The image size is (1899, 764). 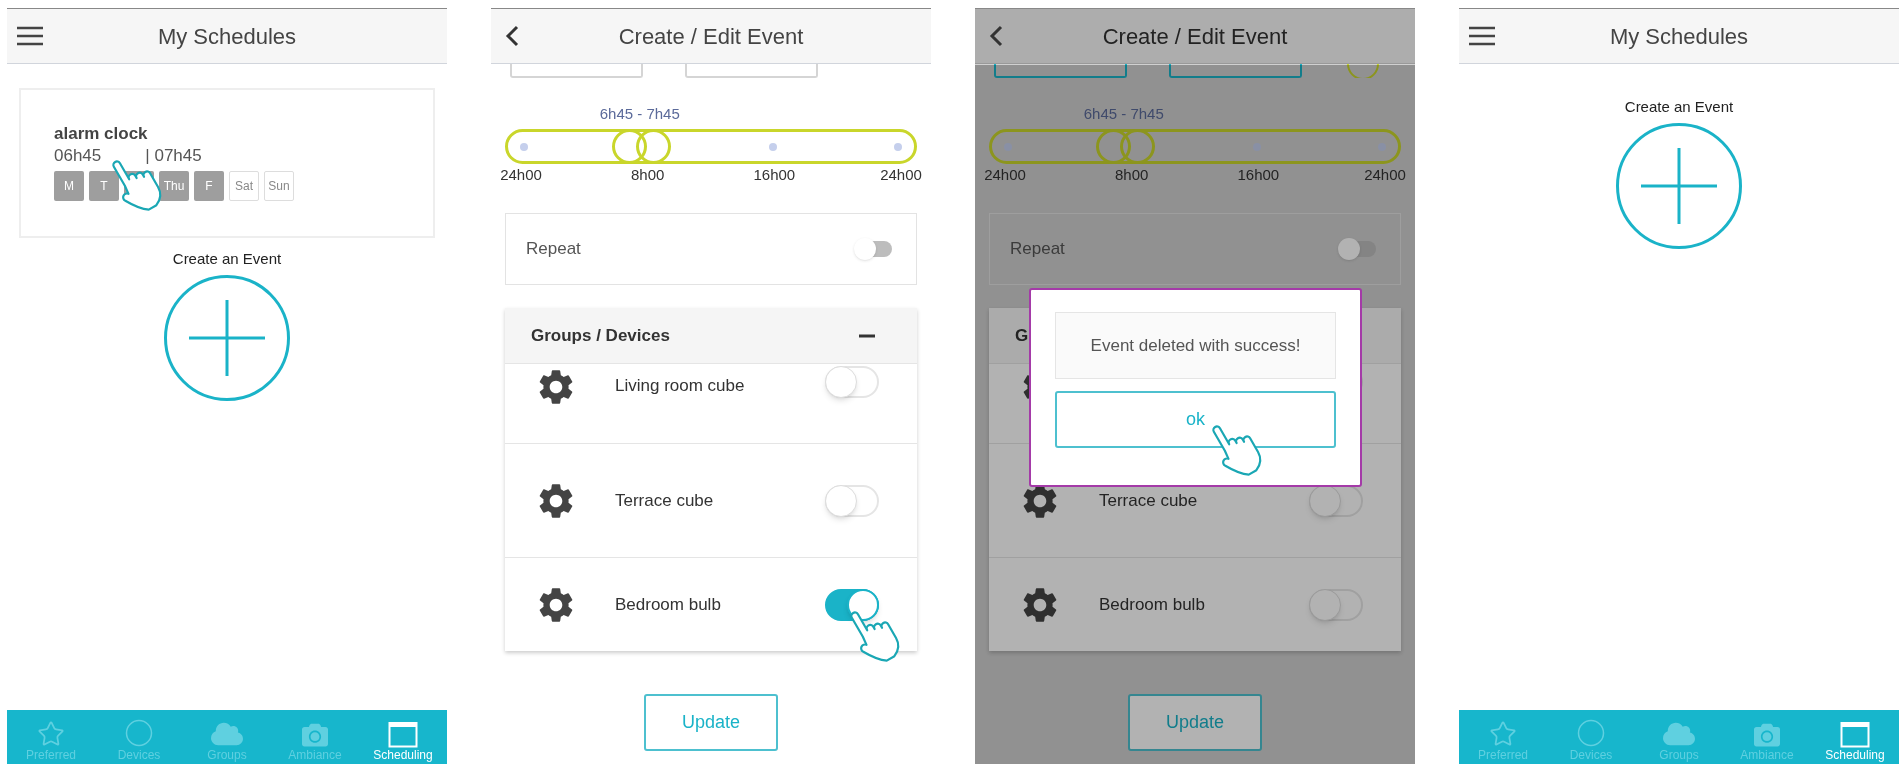 What do you see at coordinates (101, 134) in the screenshot?
I see `event-name: alarm clock` at bounding box center [101, 134].